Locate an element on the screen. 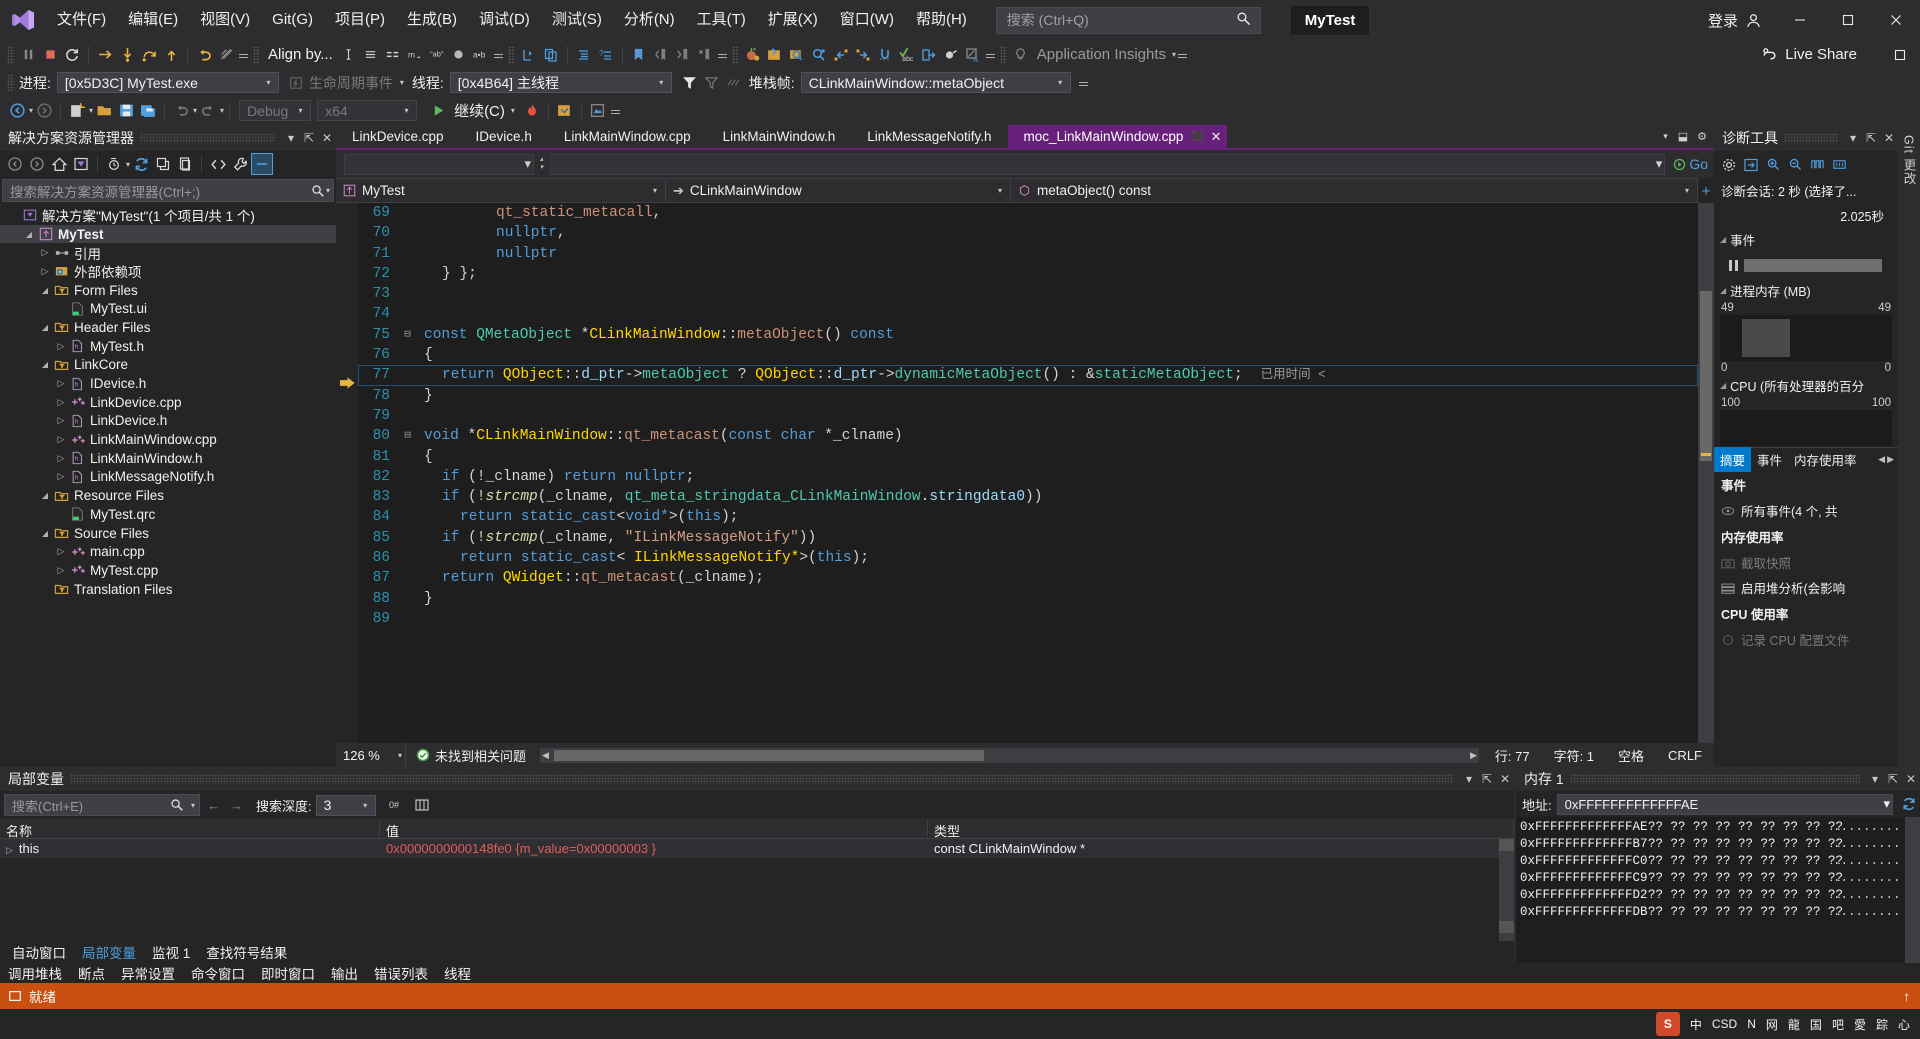 This screenshot has height=1039, width=1920. panel-drag-dots is located at coordinates (762, 779).